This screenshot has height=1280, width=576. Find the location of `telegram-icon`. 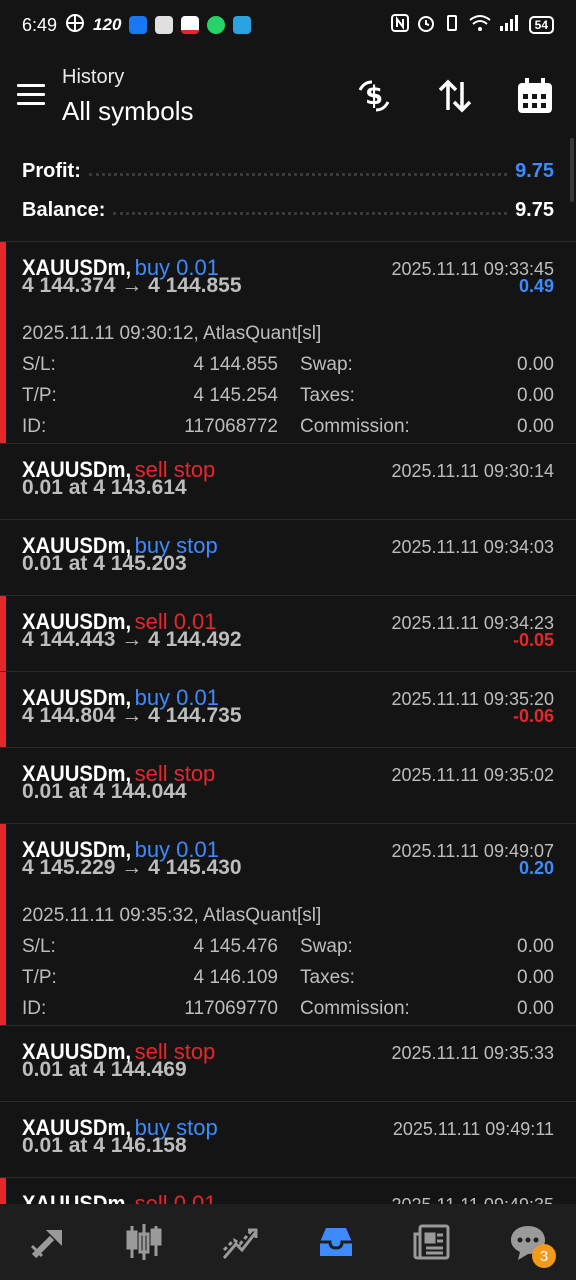

telegram-icon is located at coordinates (242, 25).